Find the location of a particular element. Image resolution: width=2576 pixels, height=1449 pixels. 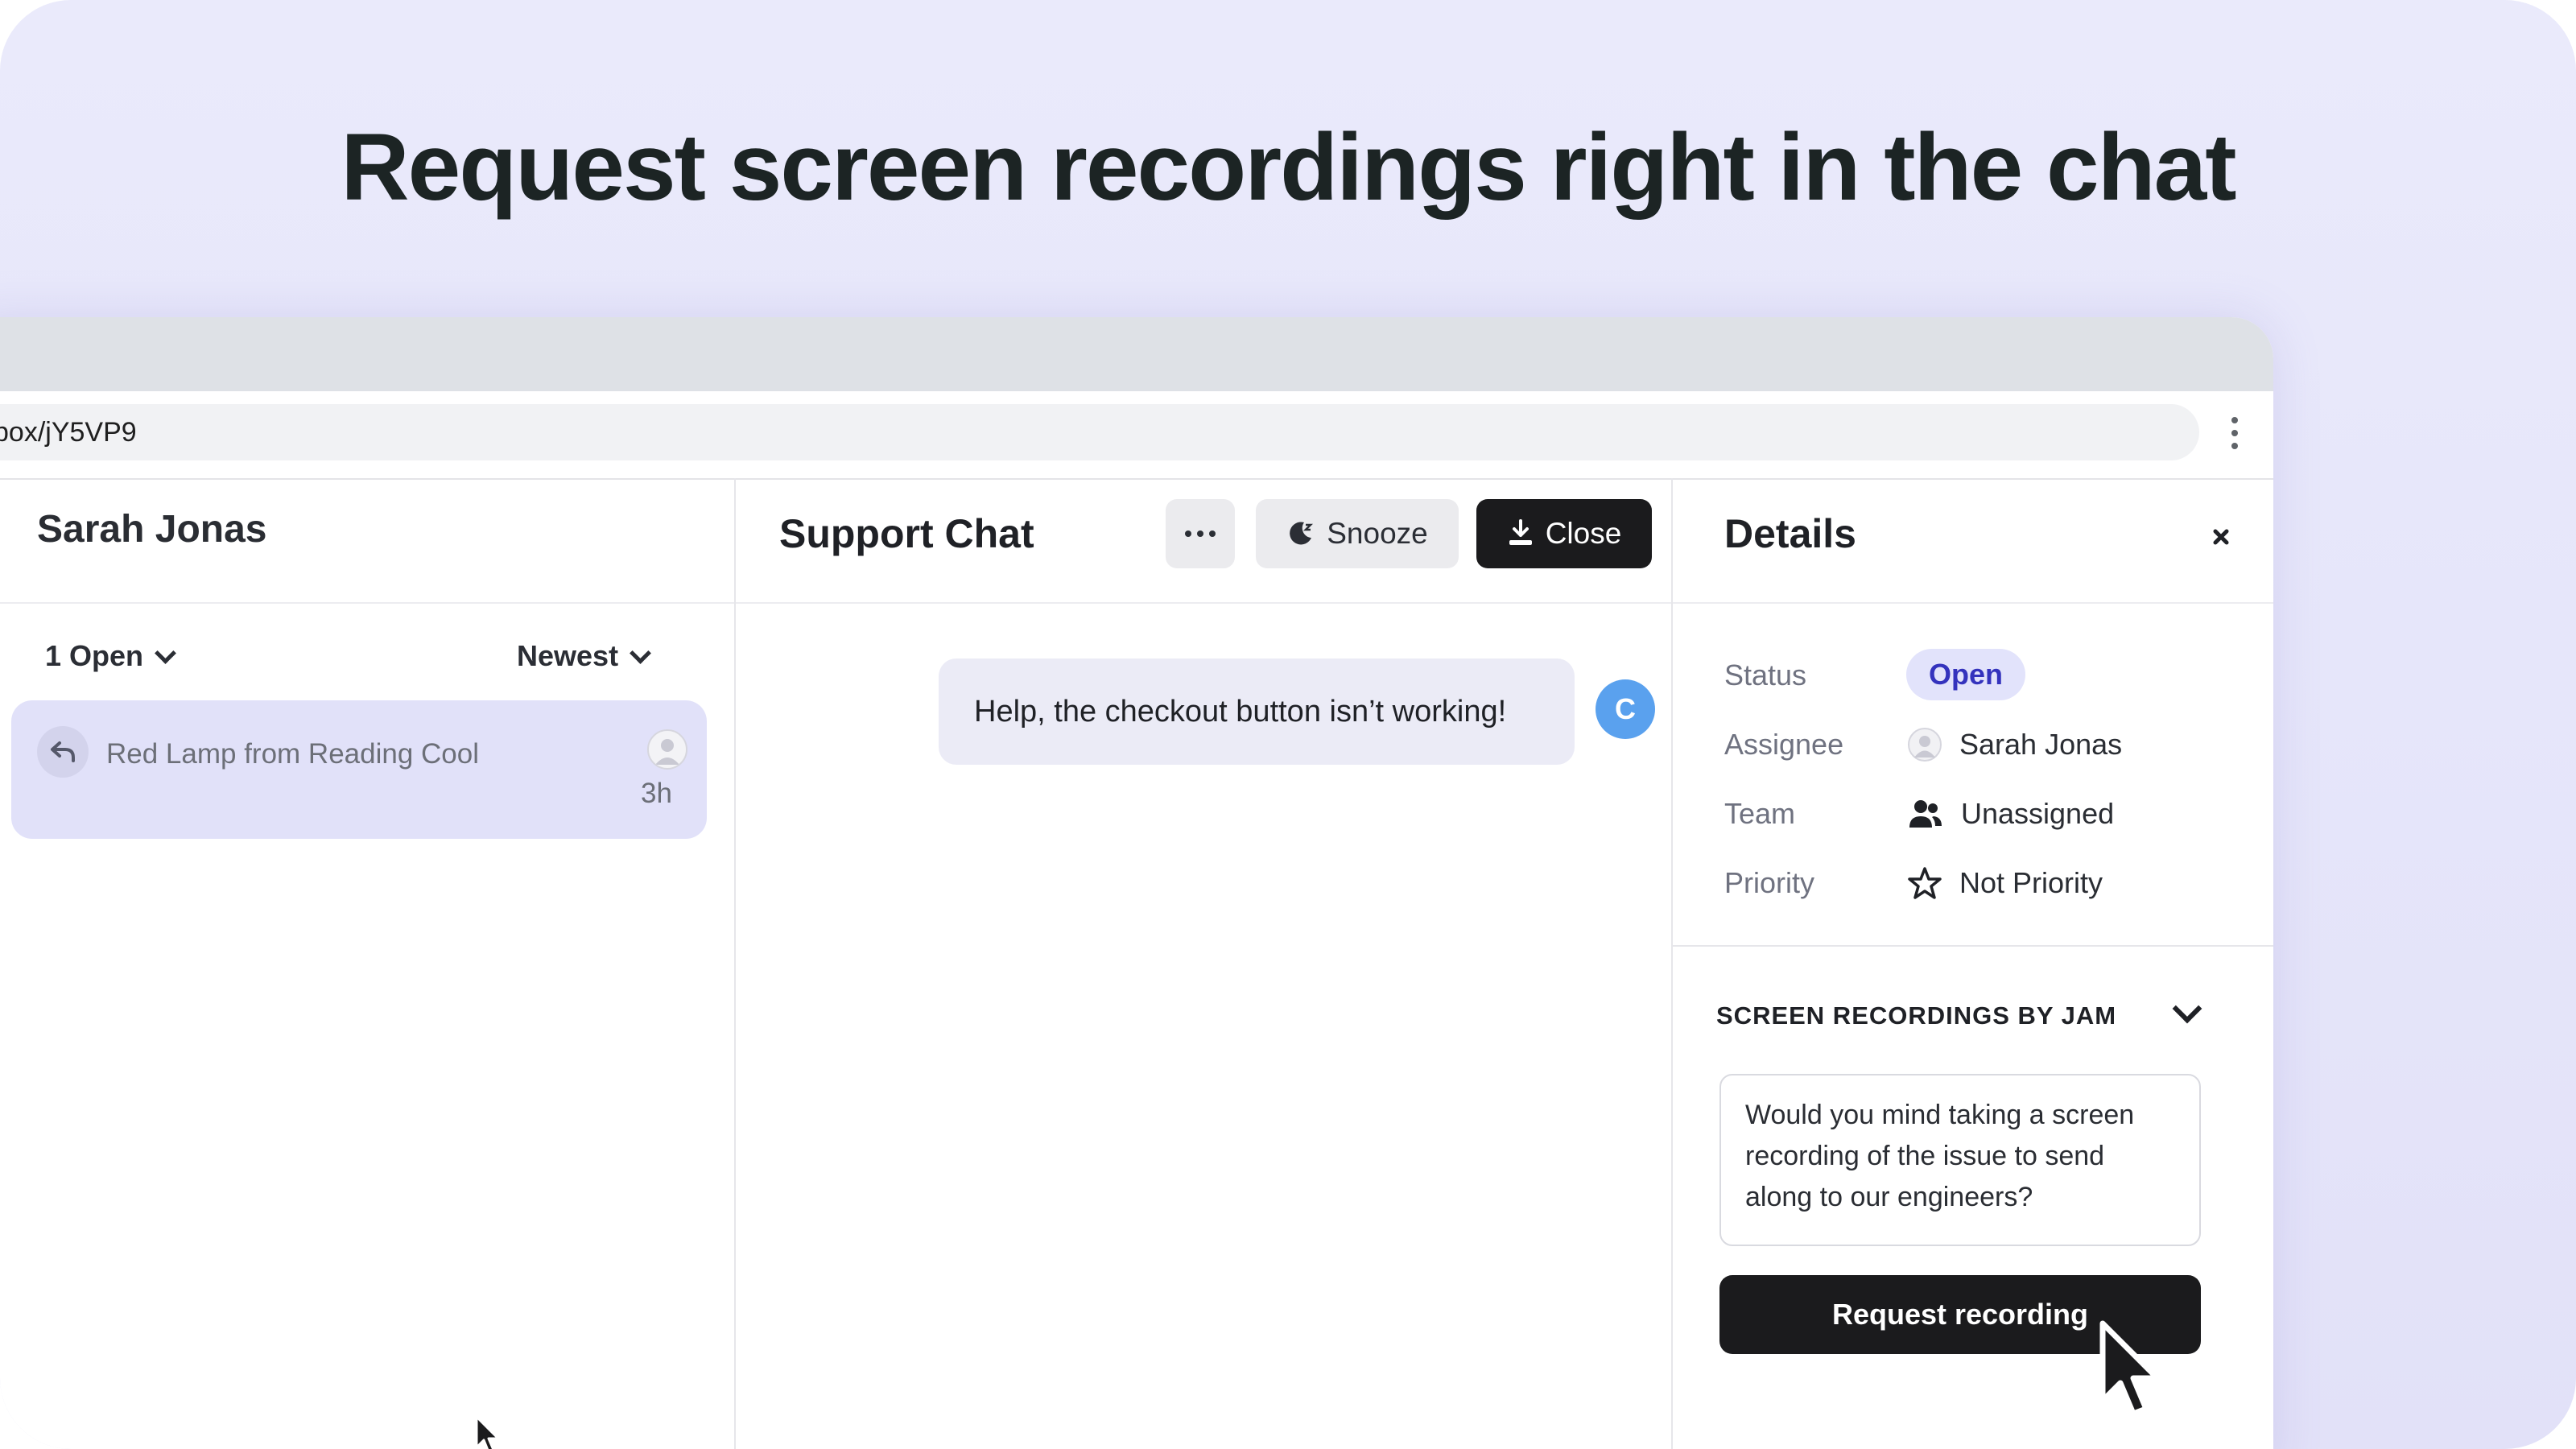

sort-dropdown: Newest is located at coordinates (584, 656).